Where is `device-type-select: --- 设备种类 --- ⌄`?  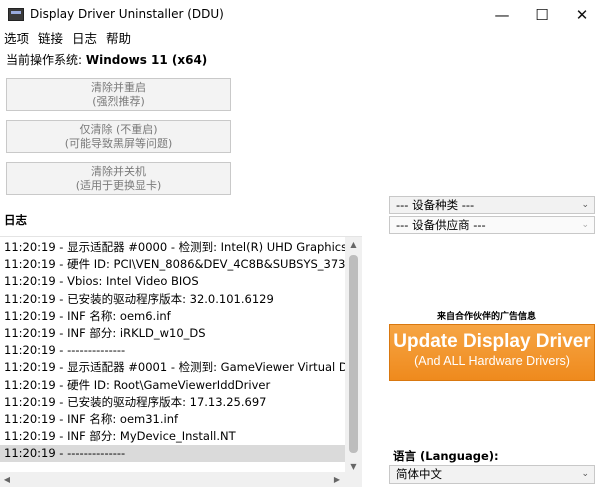 device-type-select: --- 设备种类 --- ⌄ is located at coordinates (492, 205).